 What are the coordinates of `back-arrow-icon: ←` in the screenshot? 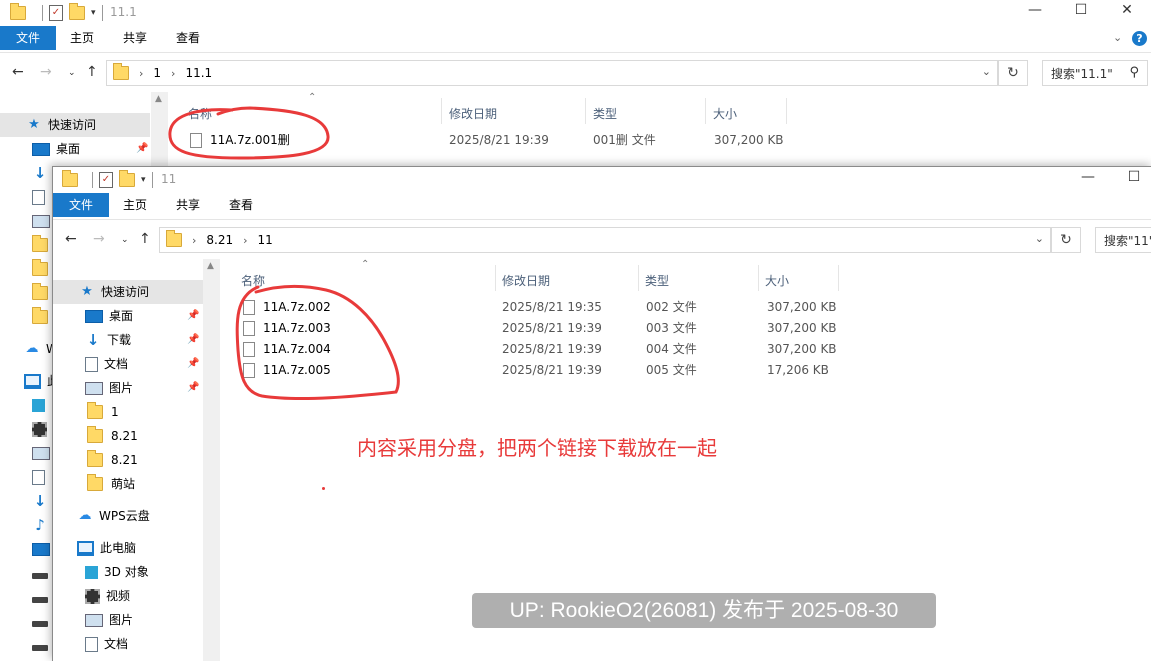 It's located at (18, 72).